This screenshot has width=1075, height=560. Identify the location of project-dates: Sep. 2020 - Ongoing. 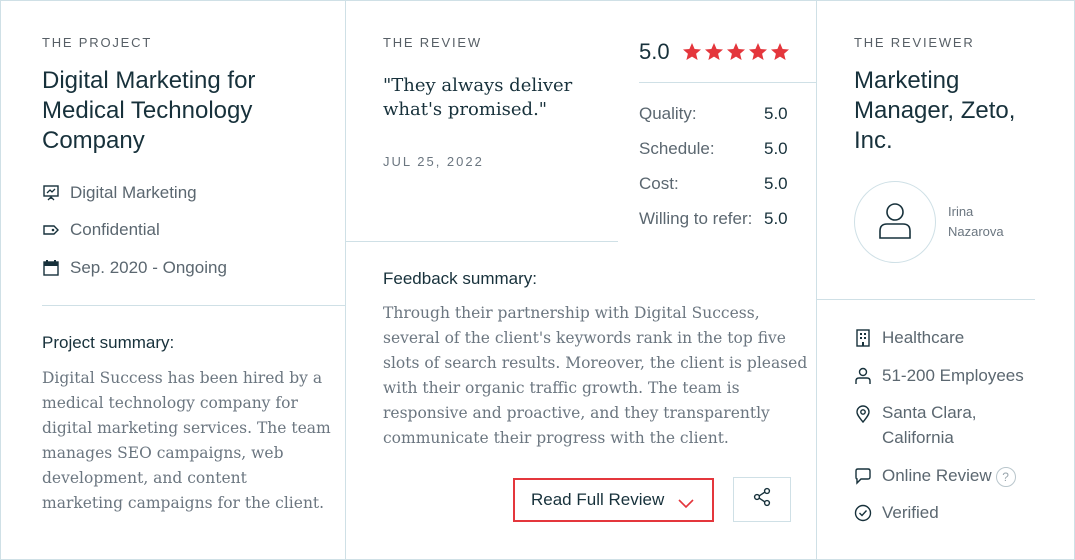
(134, 268).